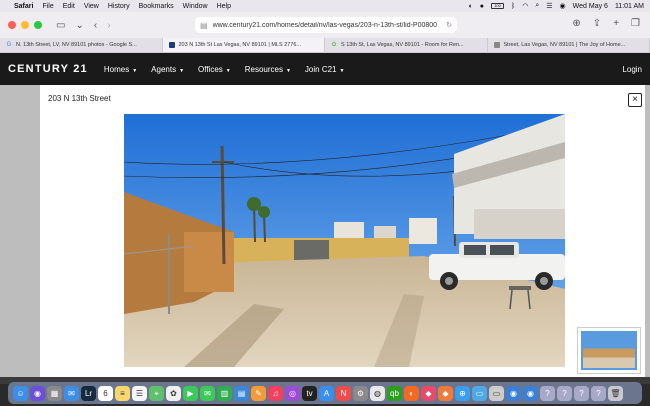  Describe the element at coordinates (343, 393) in the screenshot. I see `news-icon: N` at that location.